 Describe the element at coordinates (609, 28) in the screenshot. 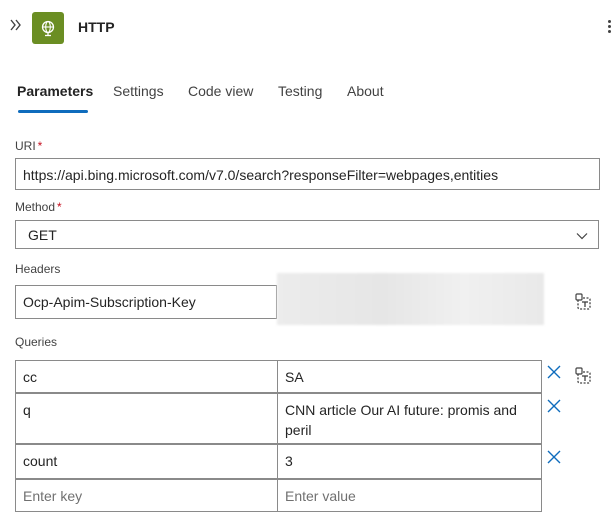

I see `more-vertical-icon` at that location.